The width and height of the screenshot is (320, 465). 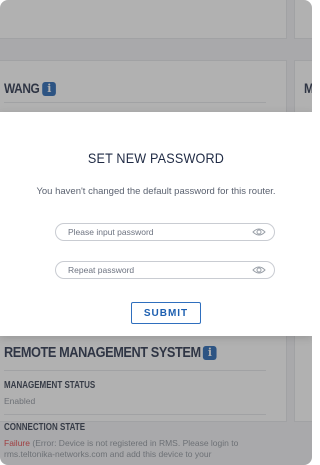 What do you see at coordinates (158, 270) in the screenshot?
I see `repeat-password-input` at bounding box center [158, 270].